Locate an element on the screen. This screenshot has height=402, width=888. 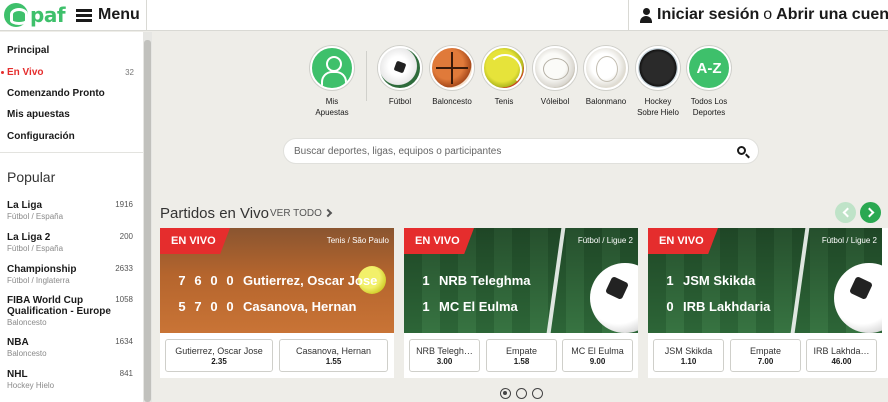
league-name: NHL is located at coordinates (17, 374).